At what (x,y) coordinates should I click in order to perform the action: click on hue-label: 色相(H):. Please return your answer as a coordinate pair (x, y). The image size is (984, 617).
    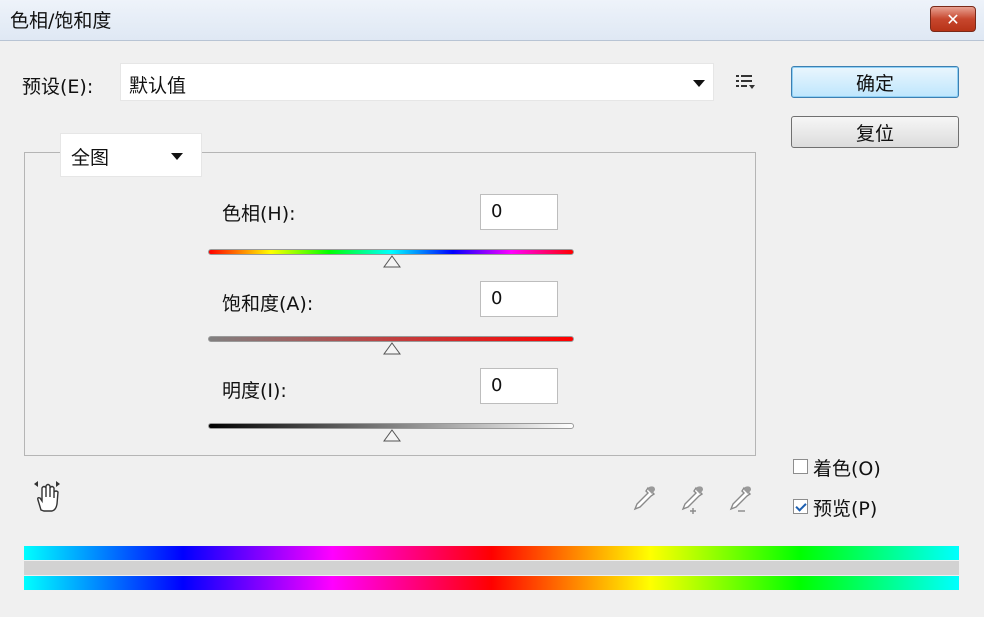
    Looking at the image, I should click on (259, 214).